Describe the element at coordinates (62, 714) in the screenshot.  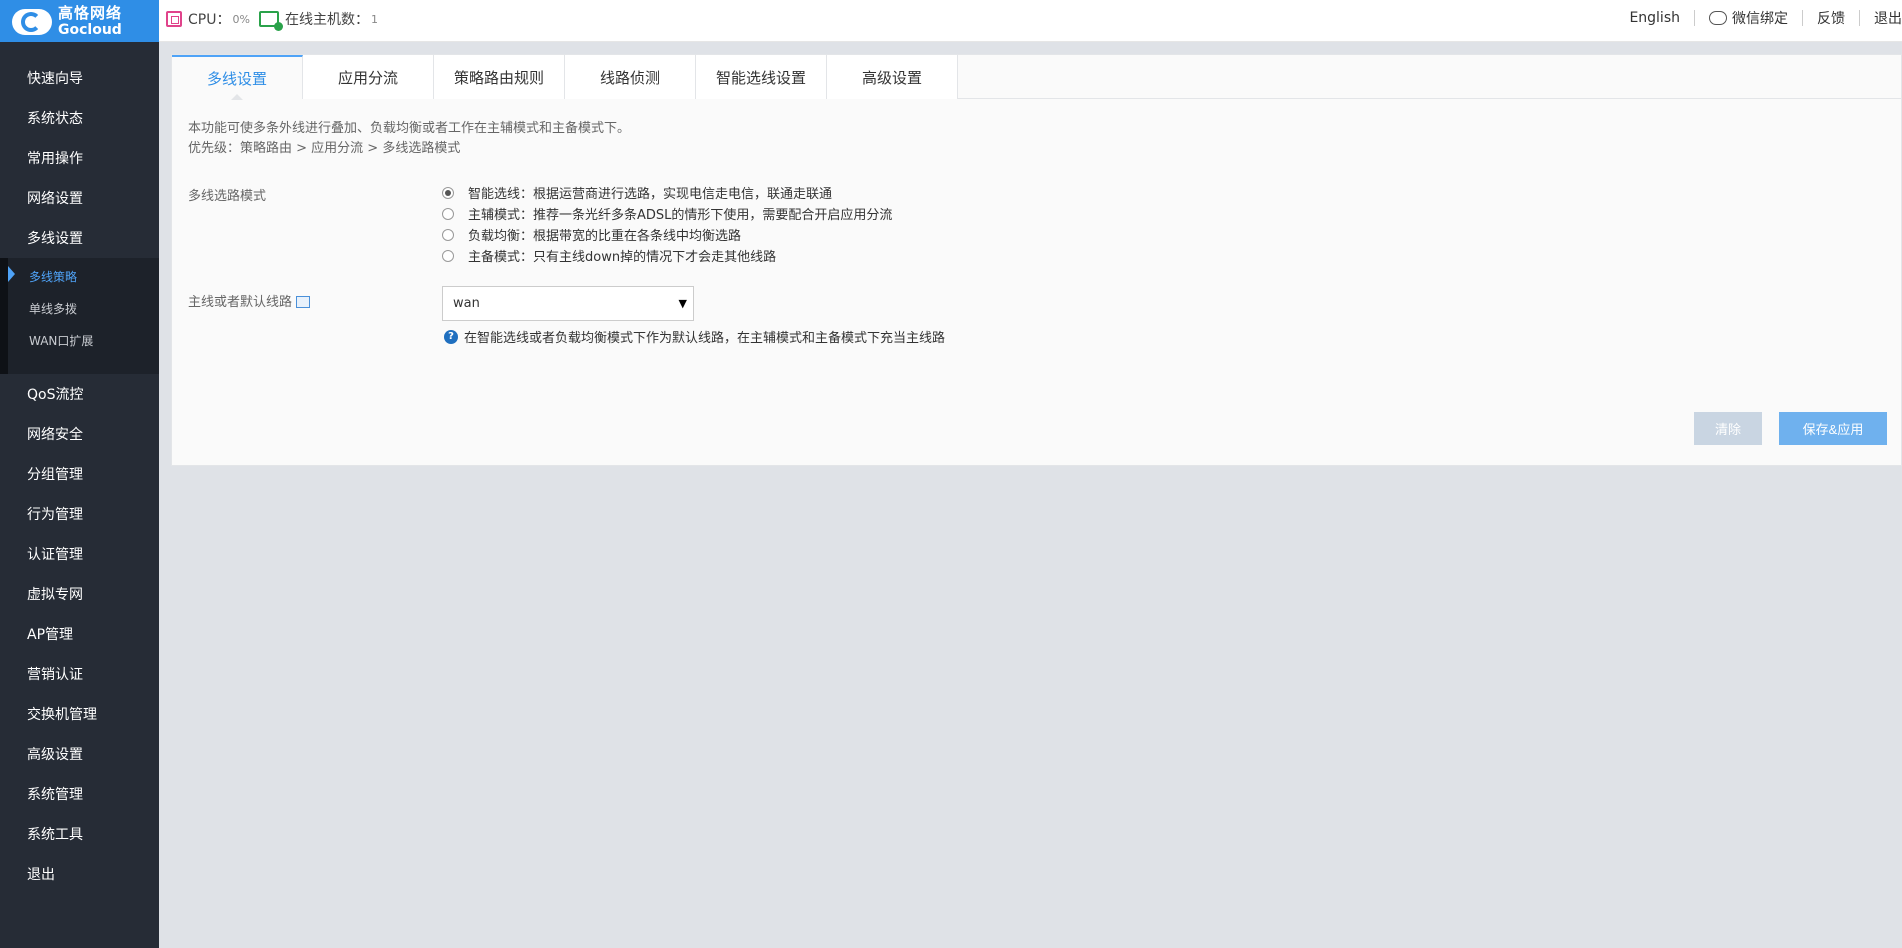
I see `sidebar-item-switch-management: 交换机管理` at that location.